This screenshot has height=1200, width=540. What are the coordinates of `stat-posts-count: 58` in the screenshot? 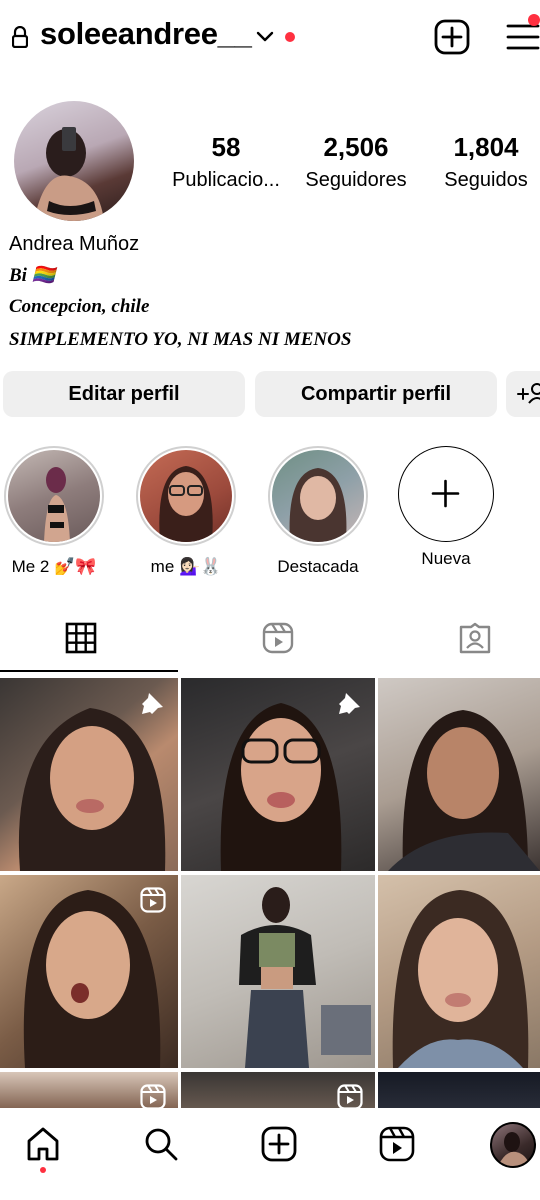 It's located at (226, 147).